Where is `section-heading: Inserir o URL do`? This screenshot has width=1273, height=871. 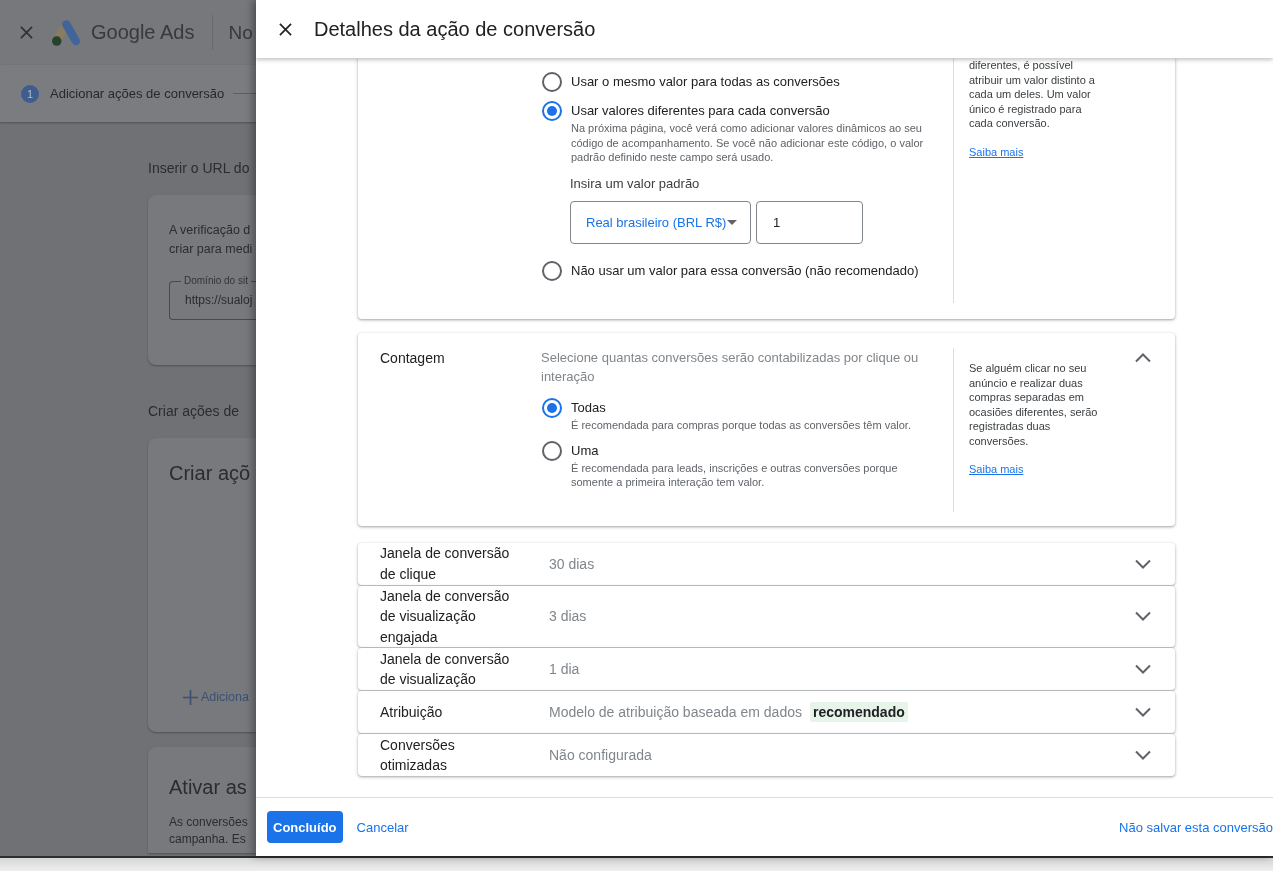
section-heading: Inserir o URL do is located at coordinates (199, 168).